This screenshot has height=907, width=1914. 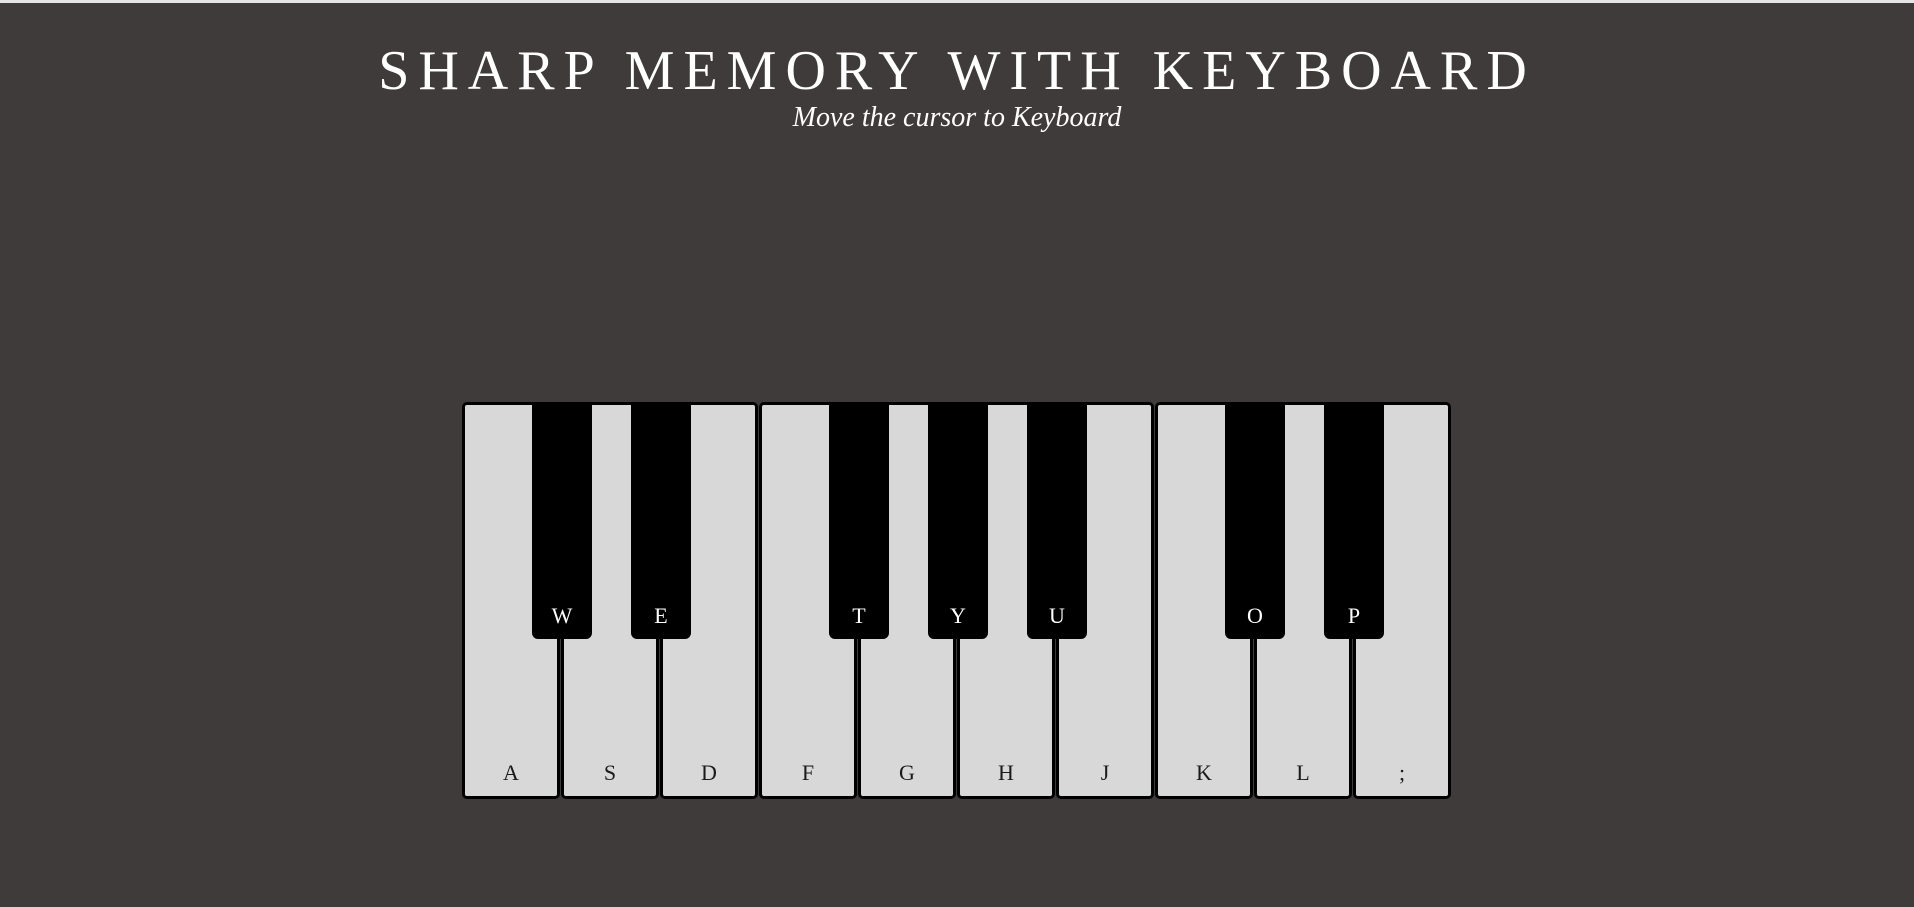 I want to click on black-key-u: U, so click(x=1057, y=520).